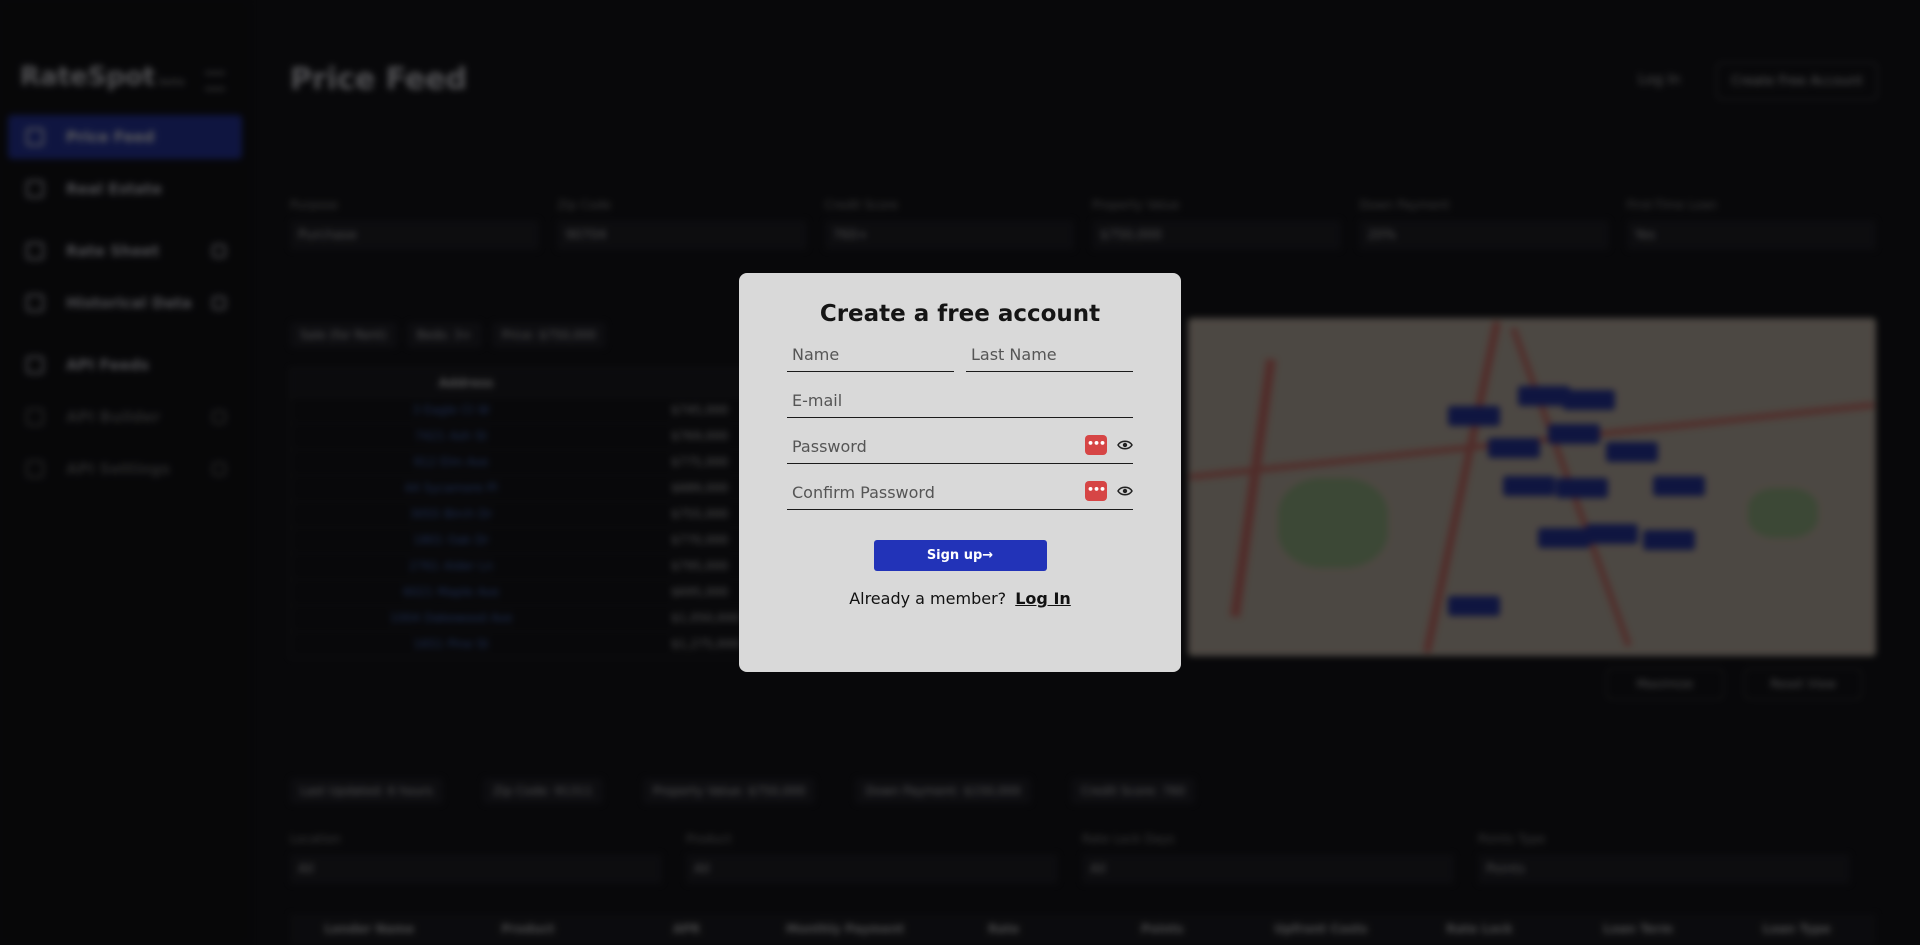 The height and width of the screenshot is (945, 1920). Describe the element at coordinates (1049, 358) in the screenshot. I see `last-name-input` at that location.